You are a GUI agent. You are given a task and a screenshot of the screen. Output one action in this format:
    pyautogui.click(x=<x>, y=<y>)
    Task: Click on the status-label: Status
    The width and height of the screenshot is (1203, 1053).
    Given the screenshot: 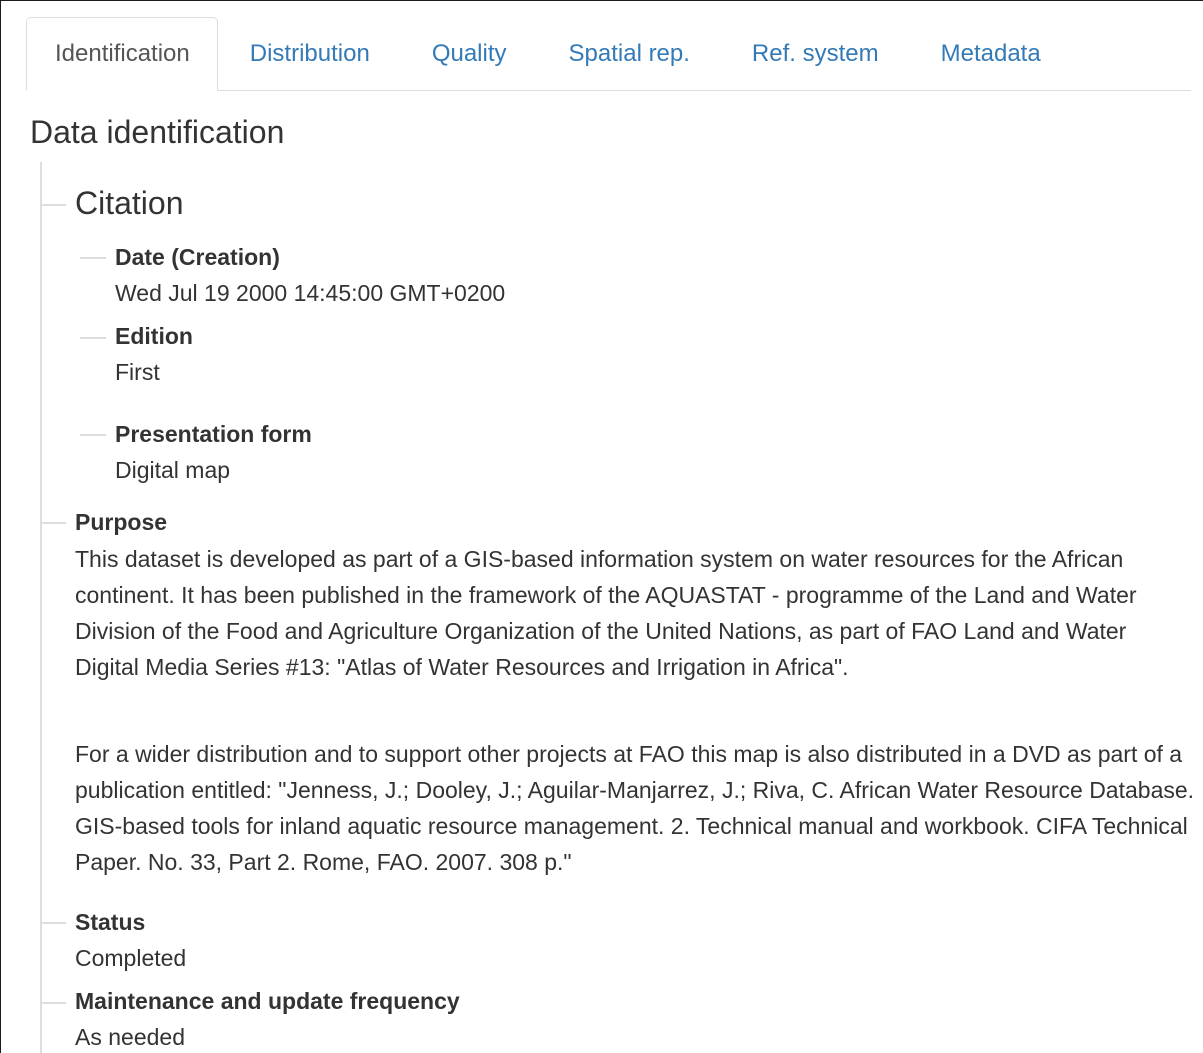 What is the action you would take?
    pyautogui.click(x=110, y=922)
    